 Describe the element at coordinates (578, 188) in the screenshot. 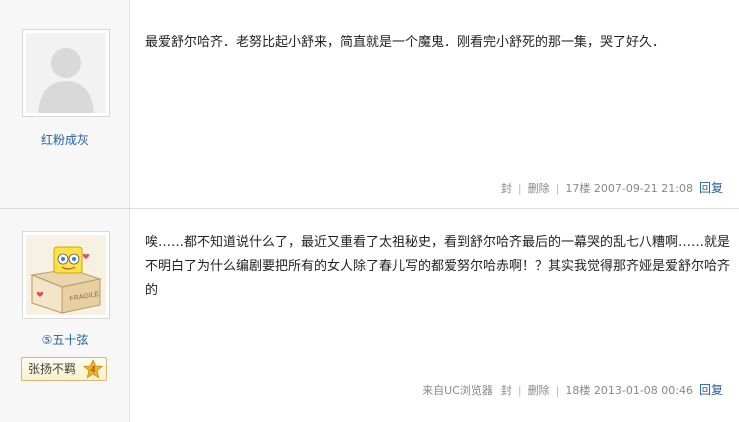

I see `floor-number: 17楼` at that location.